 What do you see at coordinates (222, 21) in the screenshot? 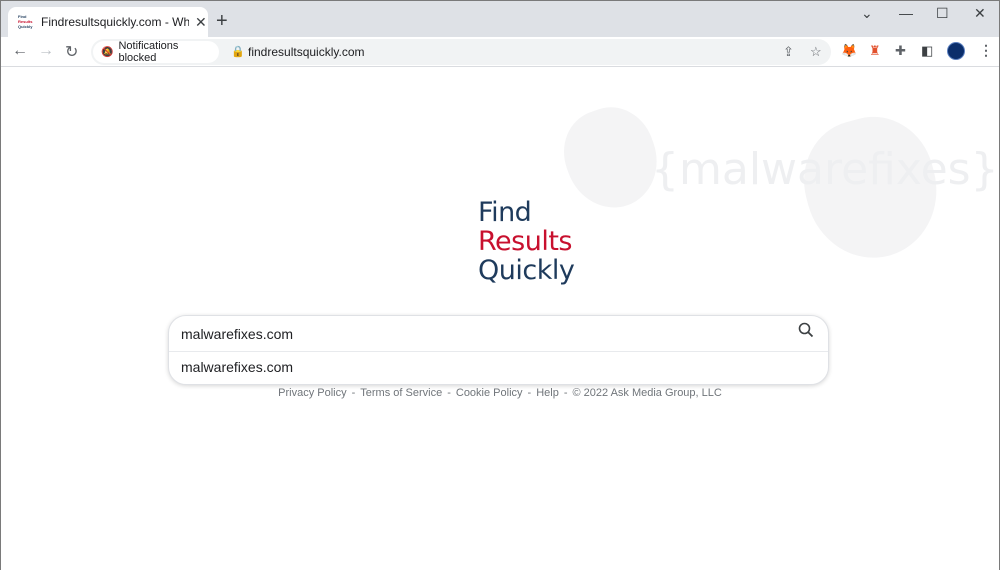
I see `new-tab-button: +` at bounding box center [222, 21].